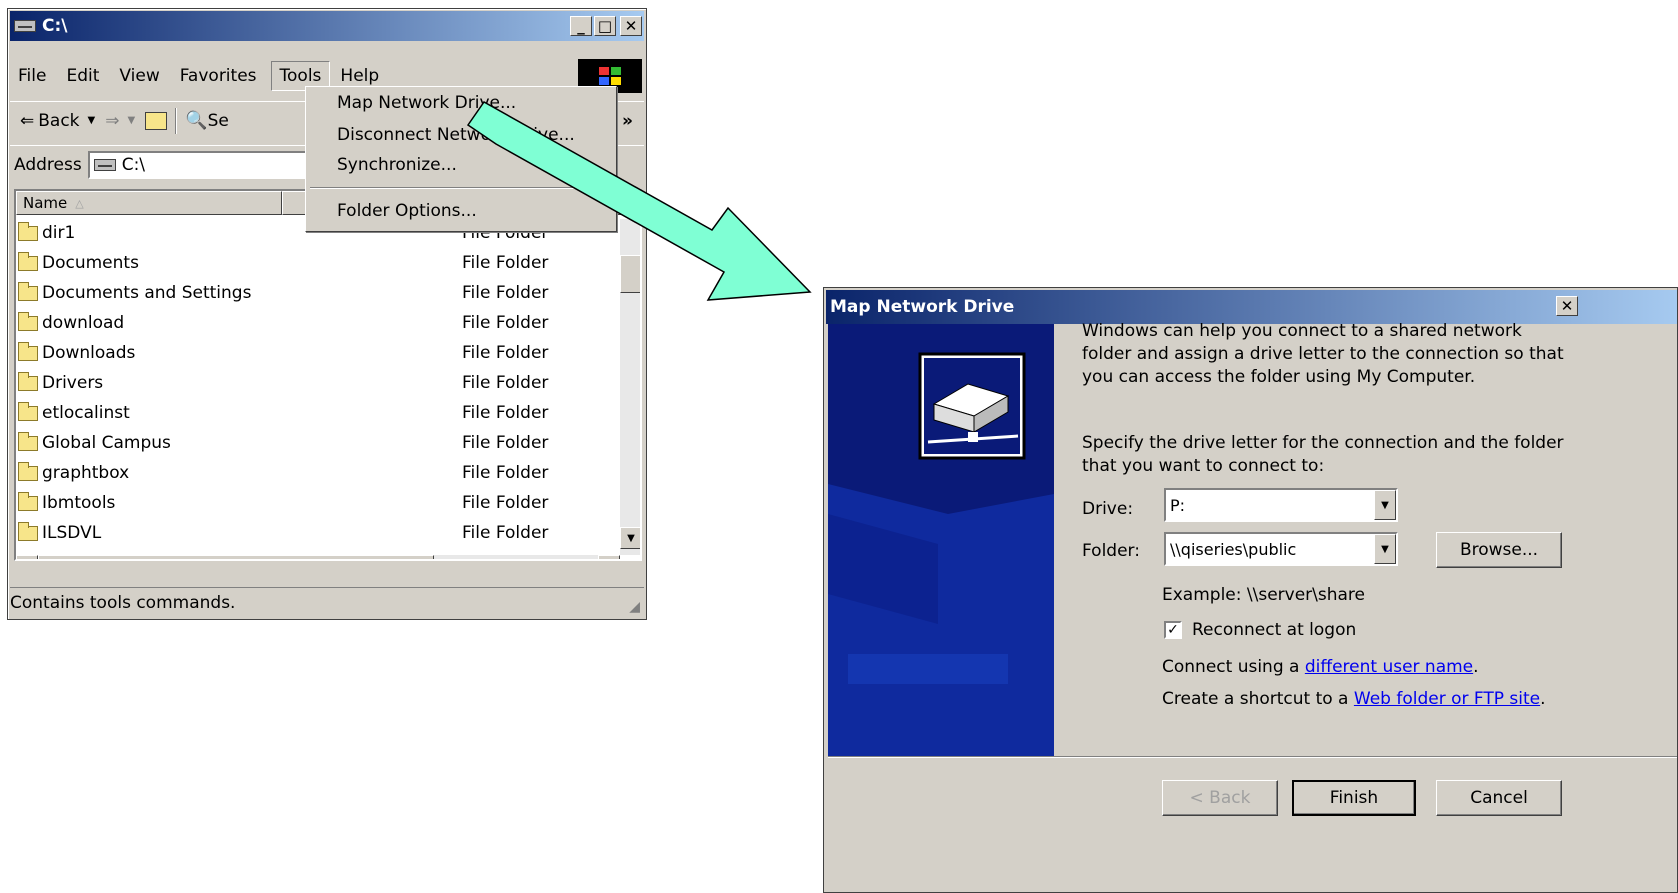 This screenshot has height=893, width=1678. Describe the element at coordinates (1233, 549) in the screenshot. I see `folder-value: \\qiseries\public` at that location.